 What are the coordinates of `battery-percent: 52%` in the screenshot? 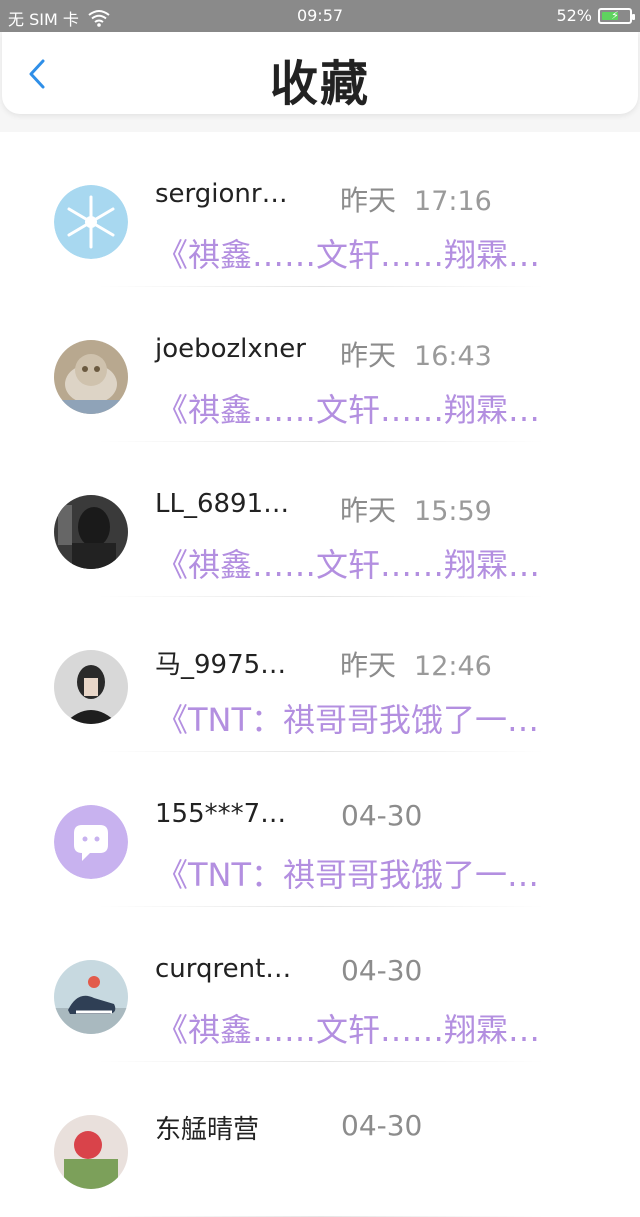 It's located at (574, 15).